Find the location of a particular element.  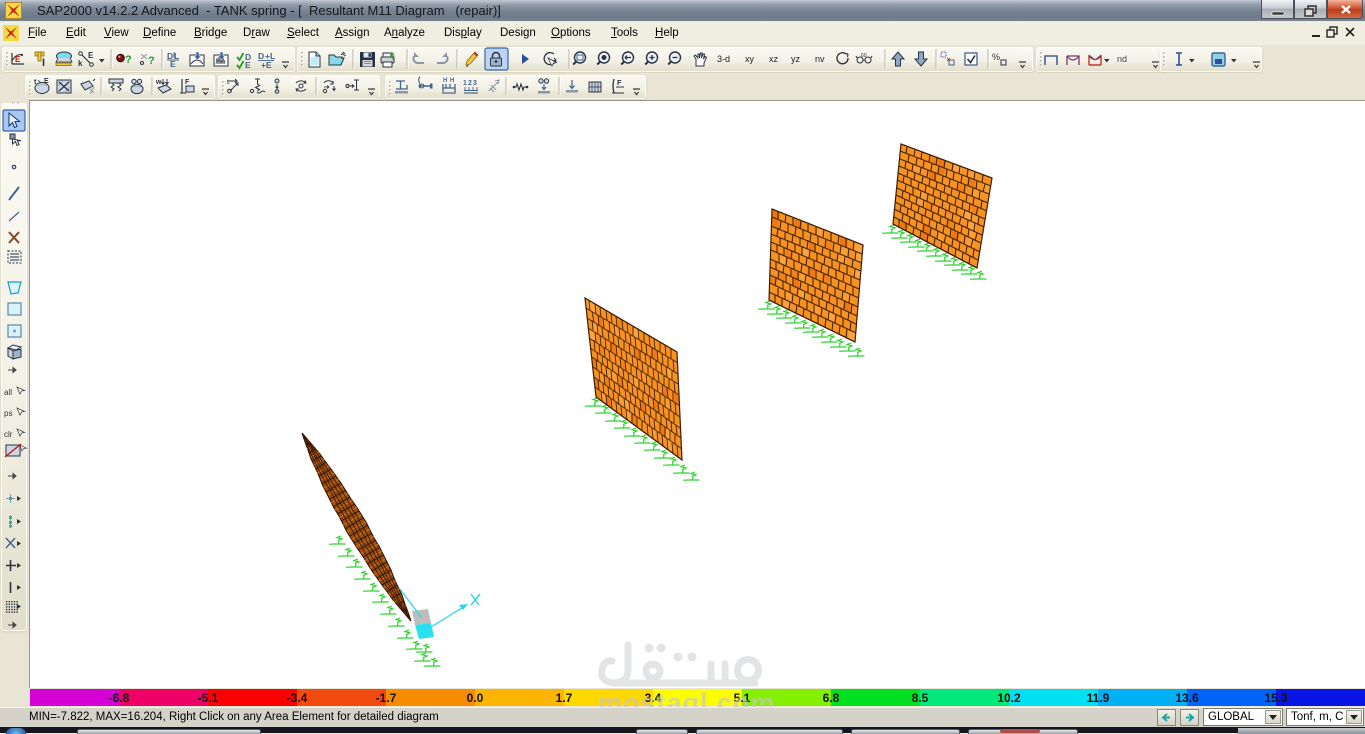

svg-text: xz is located at coordinates (774, 59).